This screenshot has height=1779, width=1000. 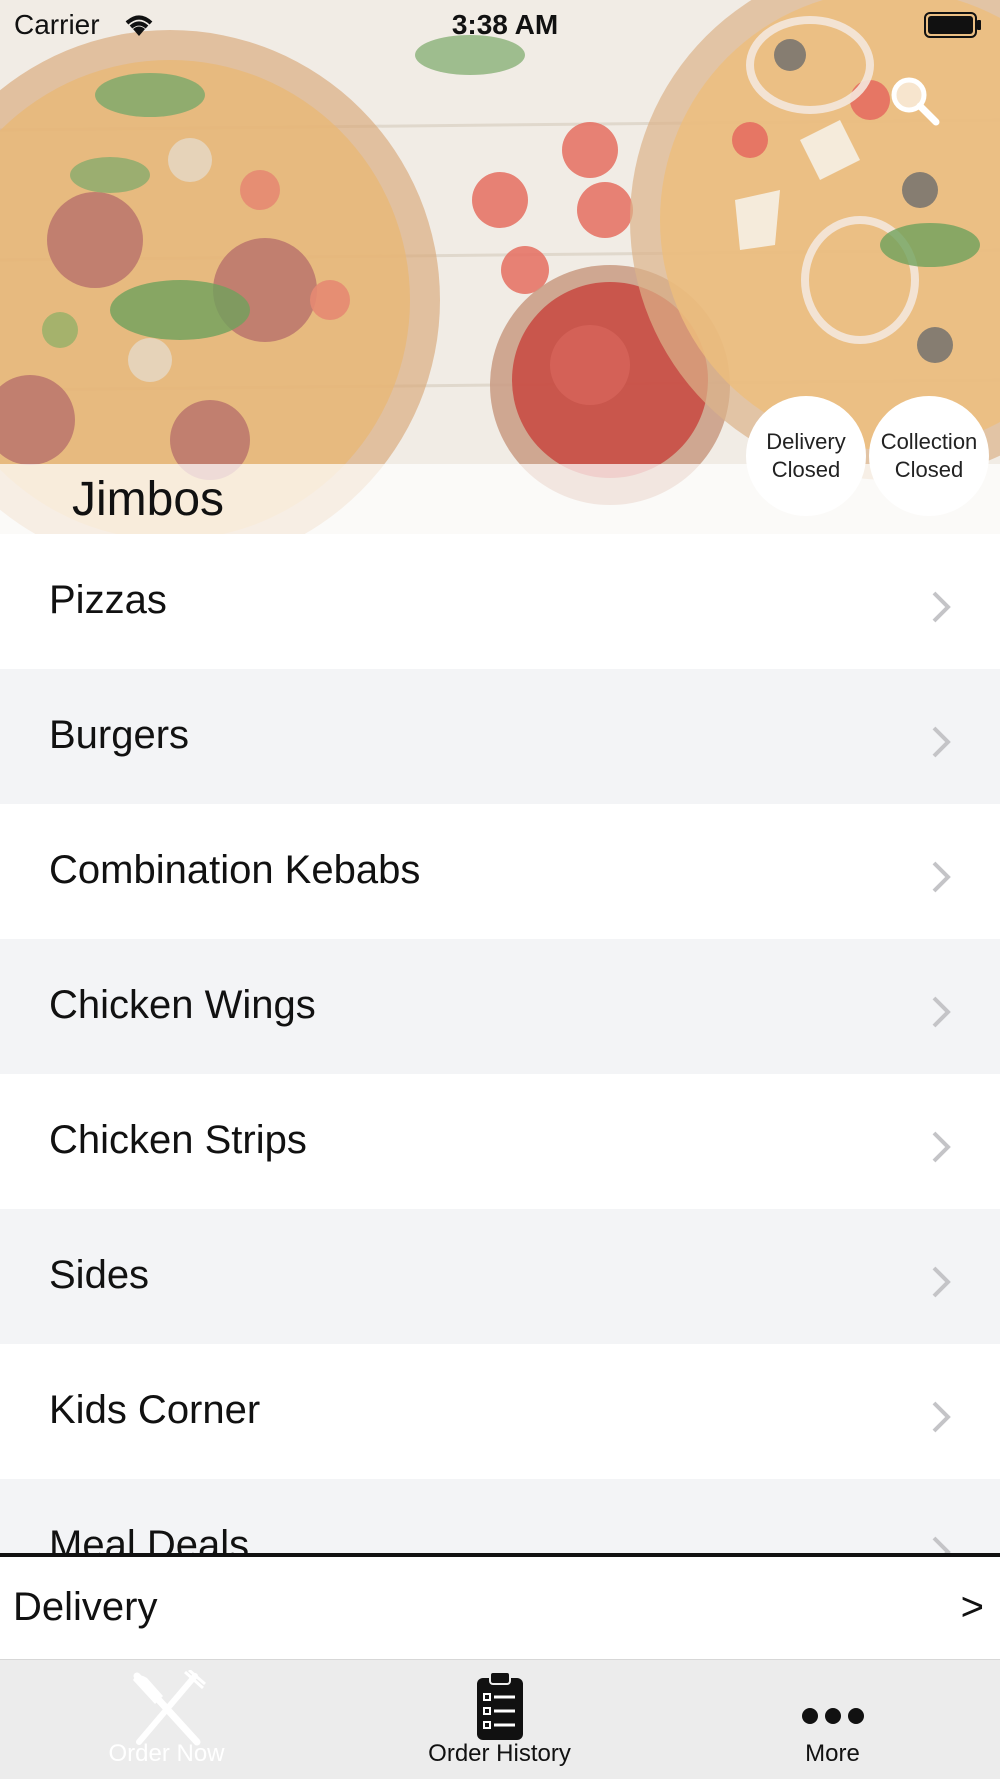 I want to click on collection-badge-line1: Collection, so click(x=929, y=441).